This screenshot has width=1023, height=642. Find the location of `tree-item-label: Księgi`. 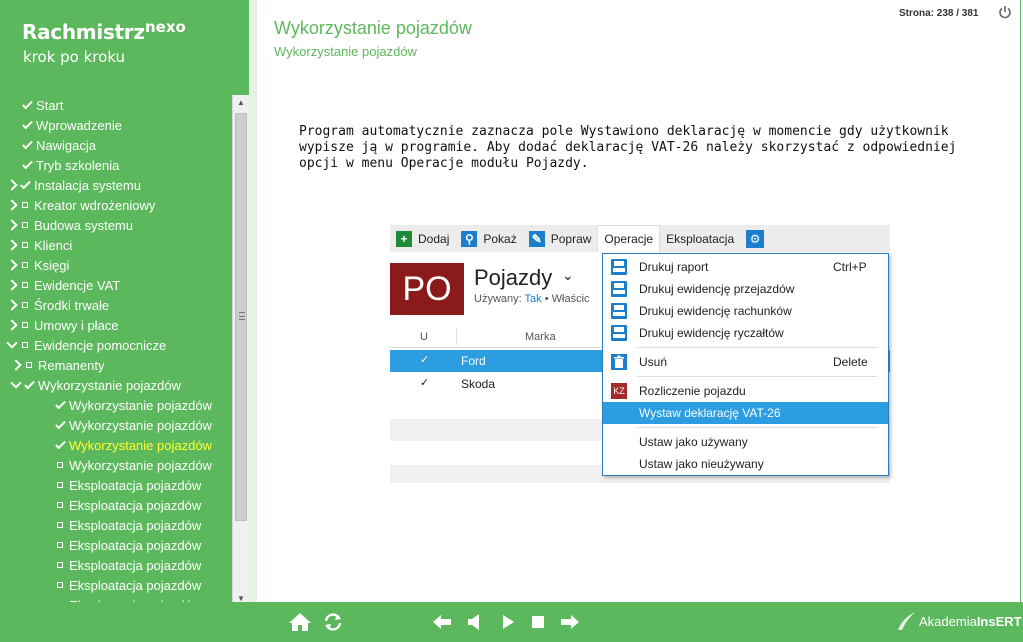

tree-item-label: Księgi is located at coordinates (52, 265).